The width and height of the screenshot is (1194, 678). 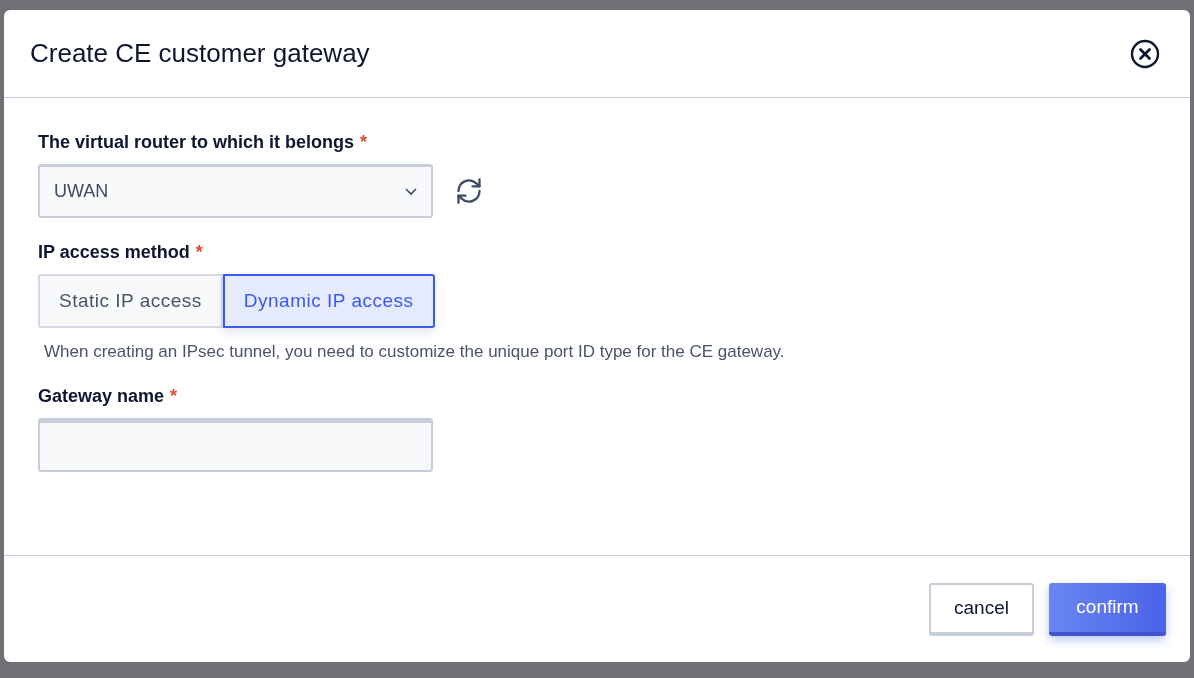 What do you see at coordinates (411, 191) in the screenshot?
I see `chevron-down-icon` at bounding box center [411, 191].